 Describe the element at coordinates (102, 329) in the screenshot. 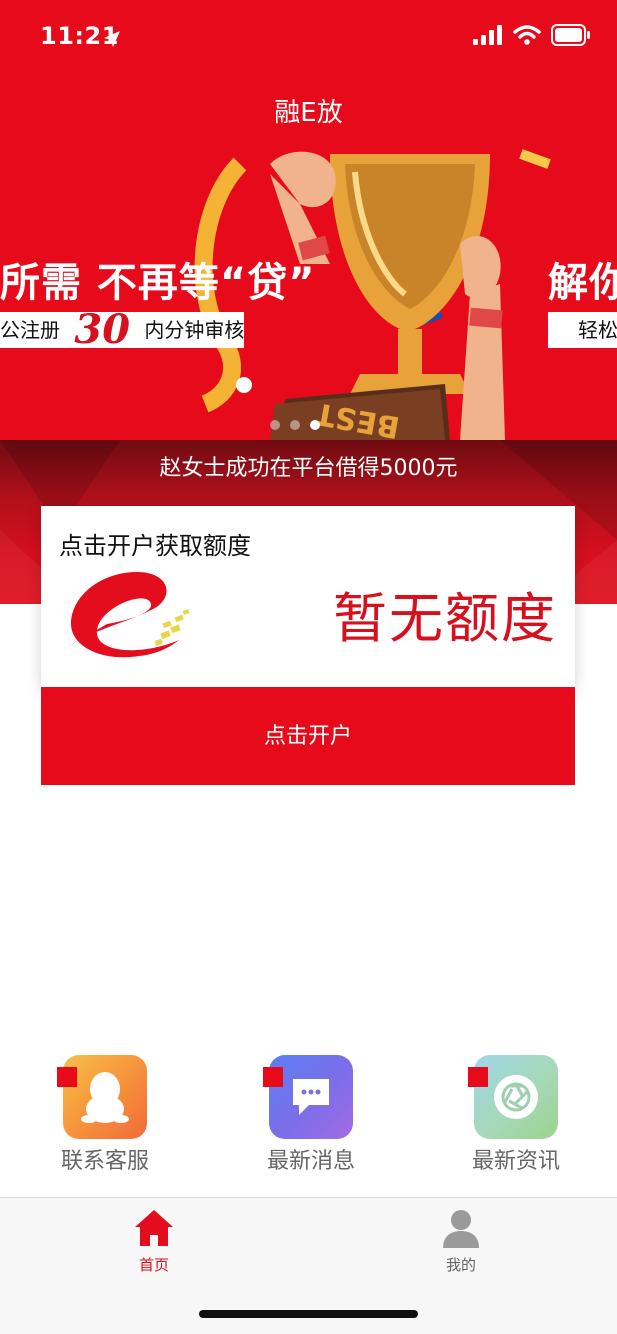

I see `banner-sub-number: 30` at that location.